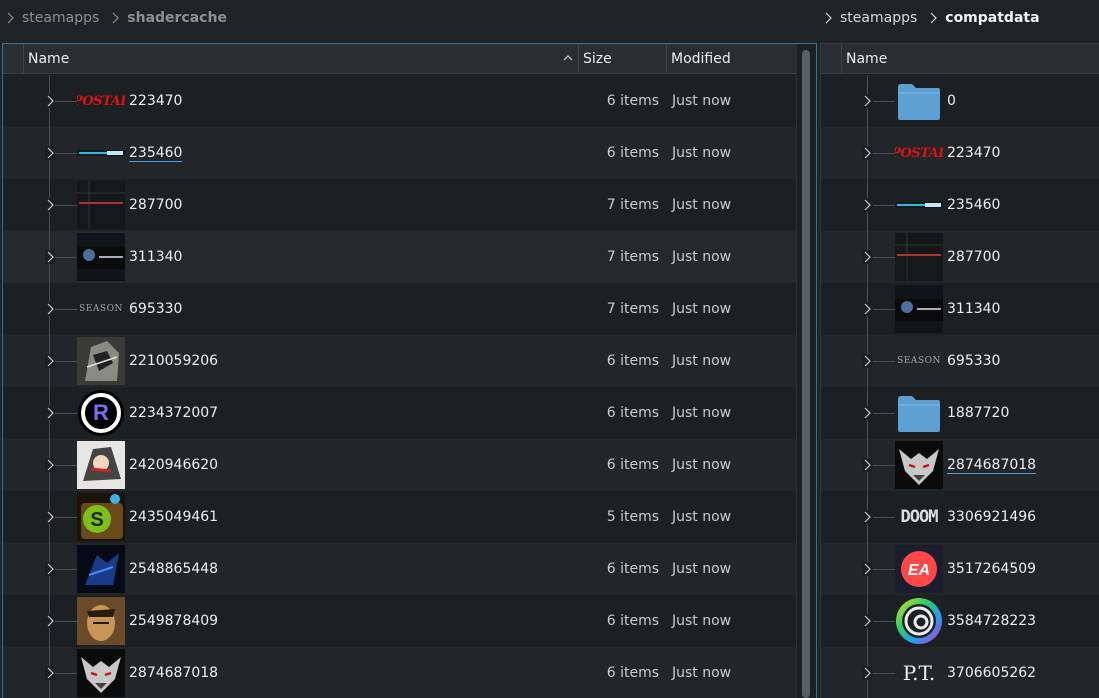 The image size is (1099, 698). What do you see at coordinates (732, 58) in the screenshot?
I see `modified-column-header: Modified` at bounding box center [732, 58].